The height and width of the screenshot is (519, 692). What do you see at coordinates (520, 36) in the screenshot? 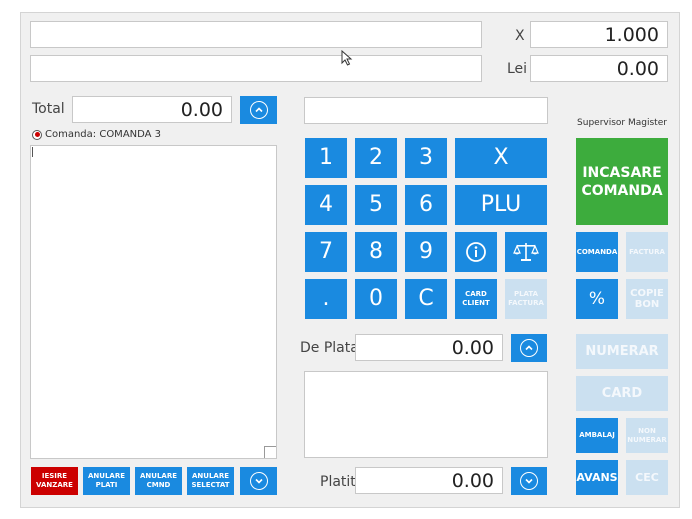
I see `x-label: X` at bounding box center [520, 36].